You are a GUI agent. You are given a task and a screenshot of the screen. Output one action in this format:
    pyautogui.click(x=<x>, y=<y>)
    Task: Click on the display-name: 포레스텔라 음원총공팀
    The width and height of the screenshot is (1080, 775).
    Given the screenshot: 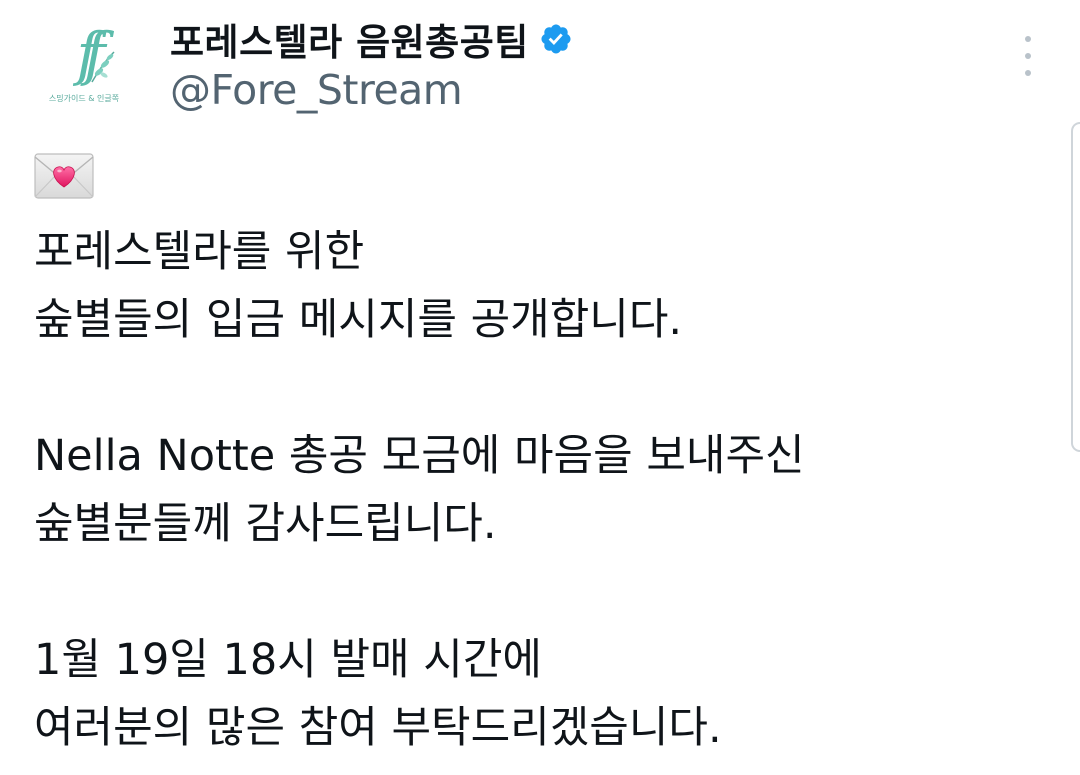 What is the action you would take?
    pyautogui.click(x=349, y=39)
    